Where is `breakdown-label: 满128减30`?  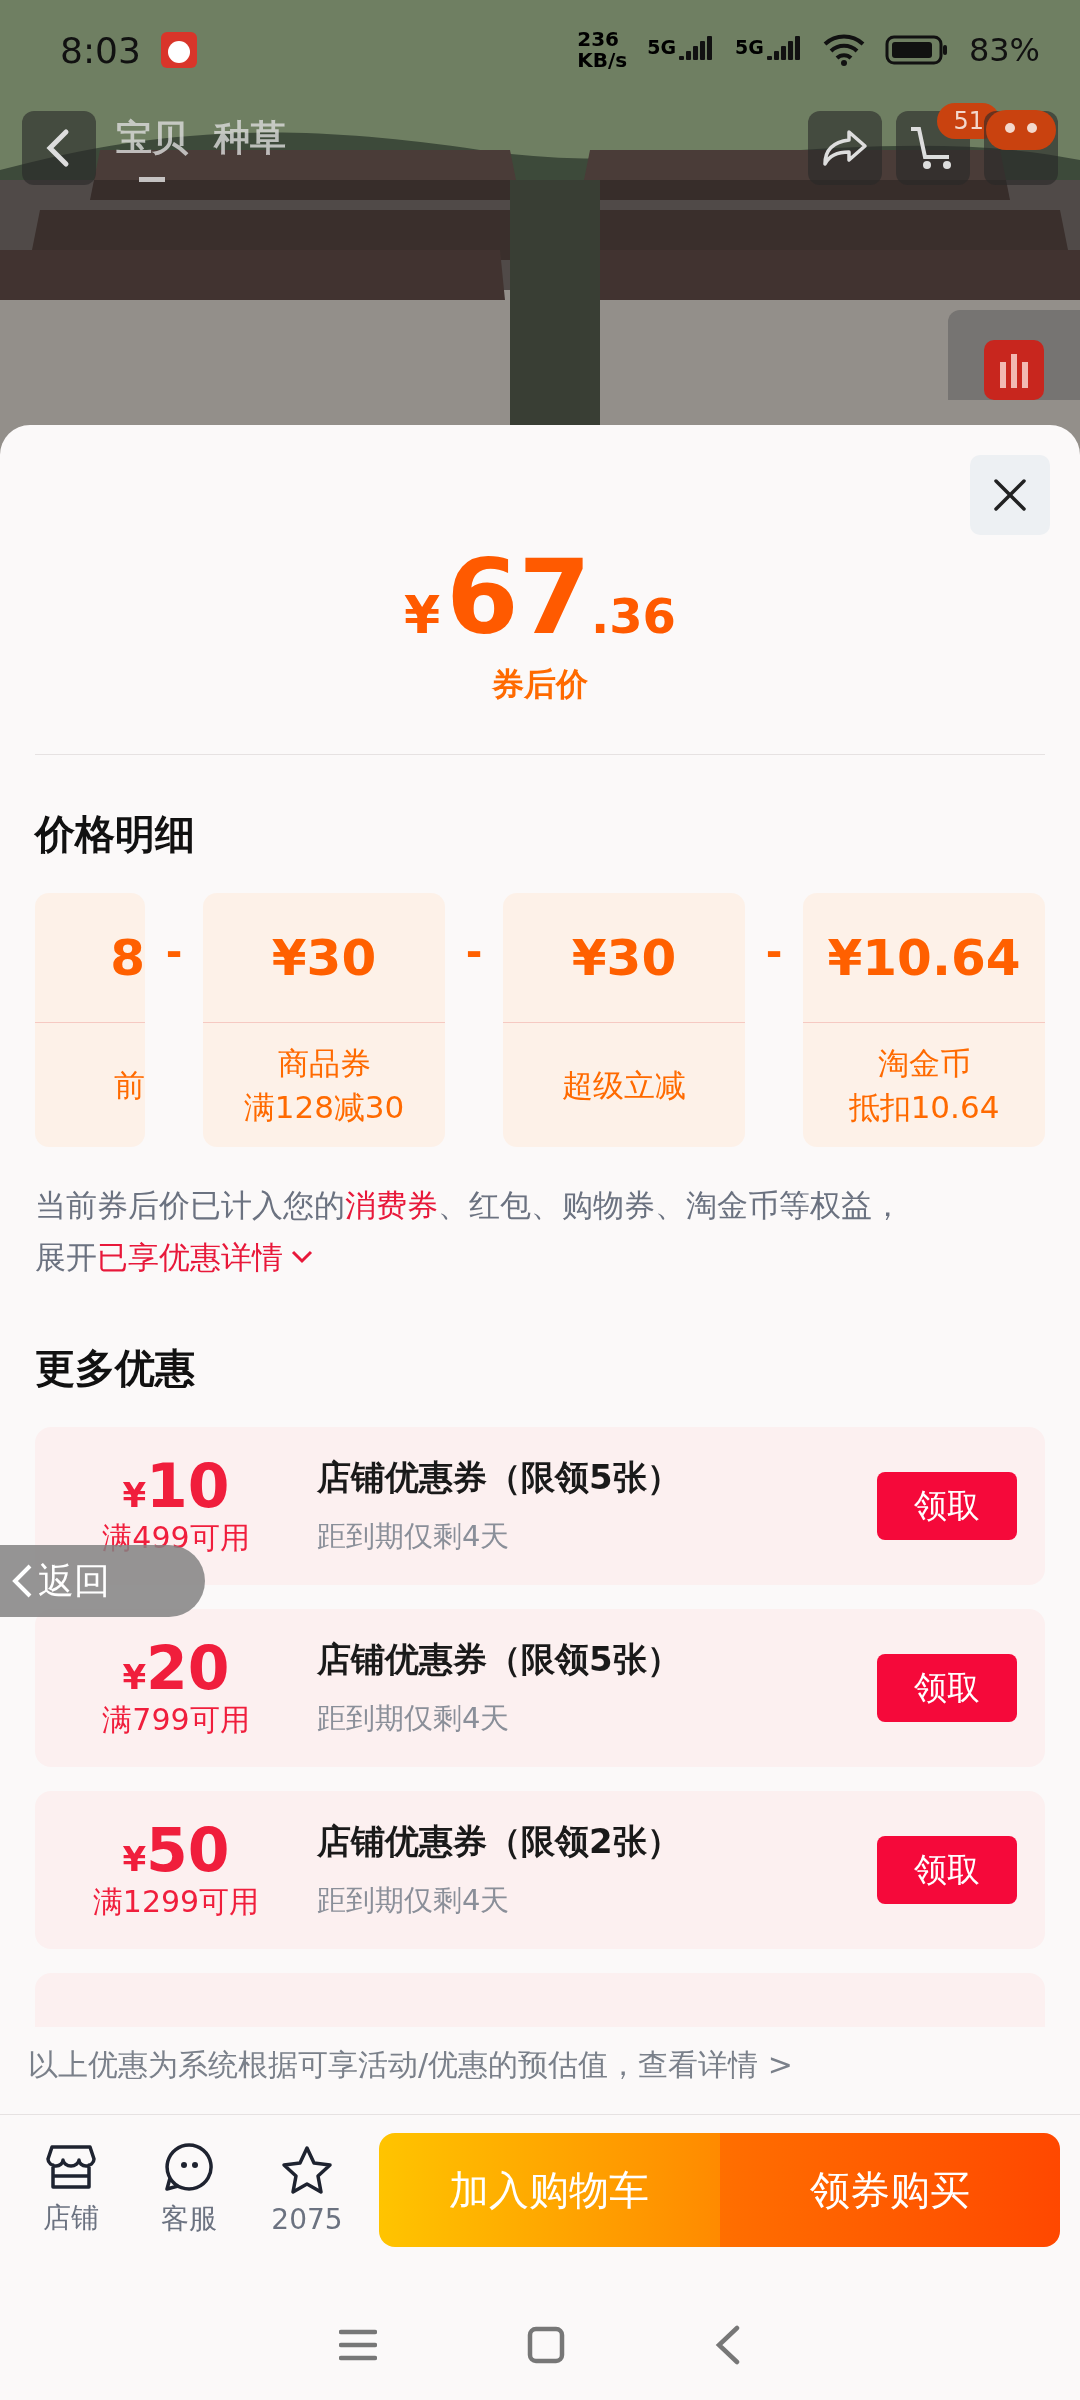
breakdown-label: 满128减30 is located at coordinates (324, 1107).